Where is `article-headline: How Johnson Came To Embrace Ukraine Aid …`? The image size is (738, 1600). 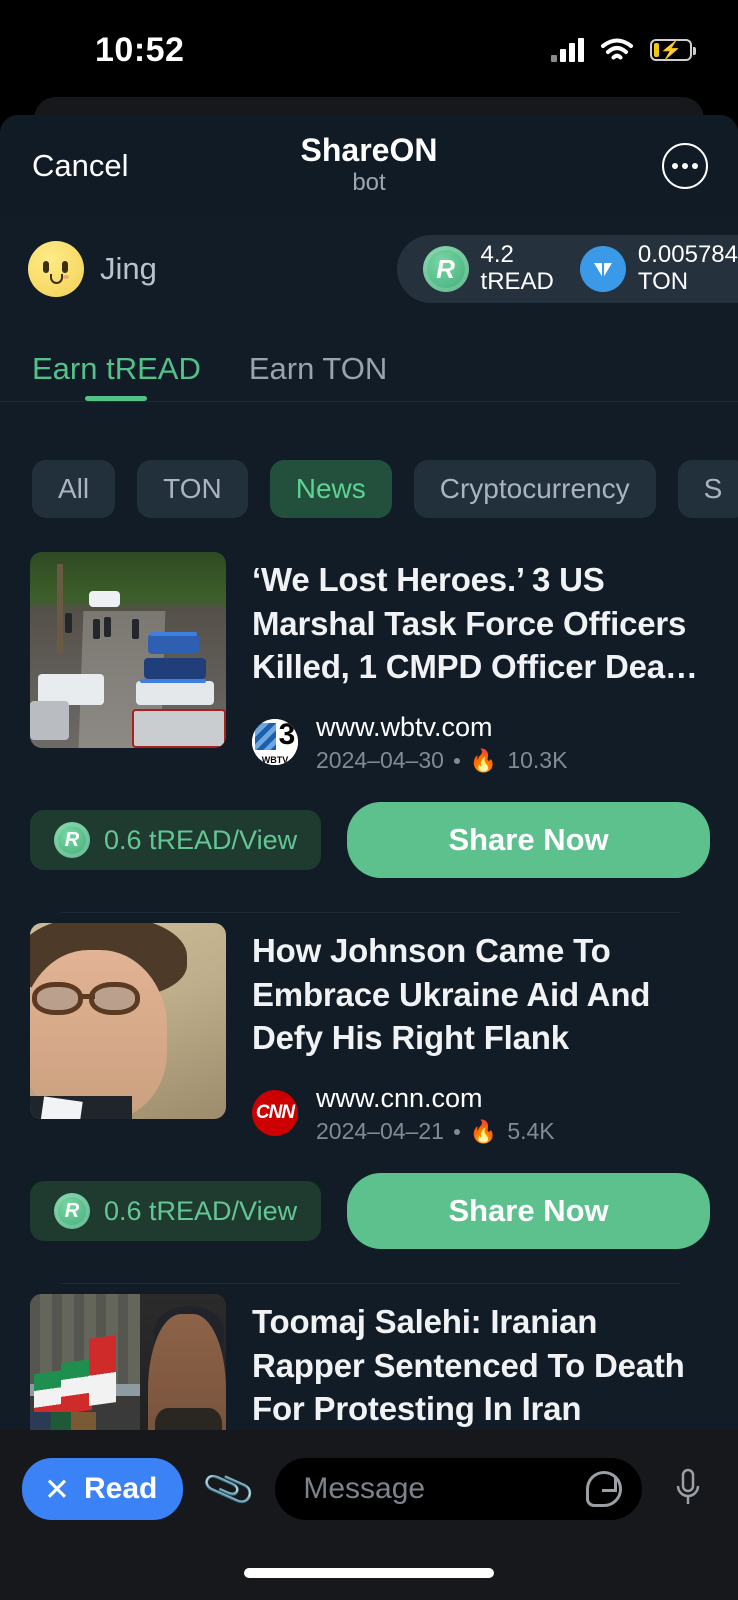 article-headline: How Johnson Came To Embrace Ukraine Aid … is located at coordinates (481, 994).